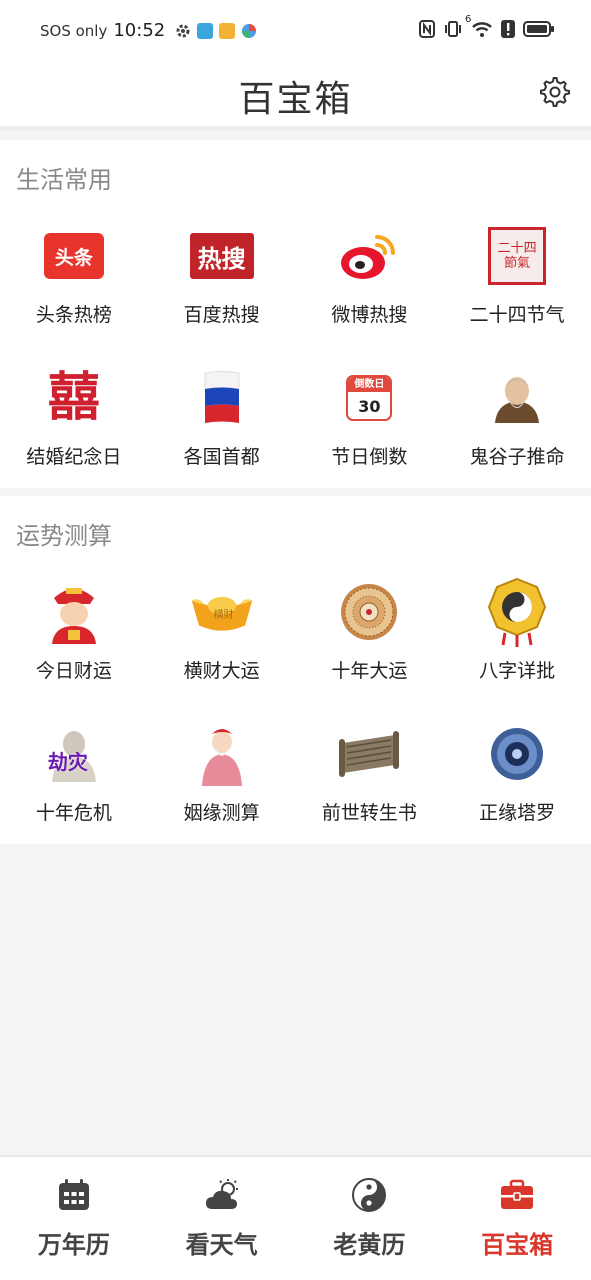  I want to click on vibrate-icon, so click(453, 29).